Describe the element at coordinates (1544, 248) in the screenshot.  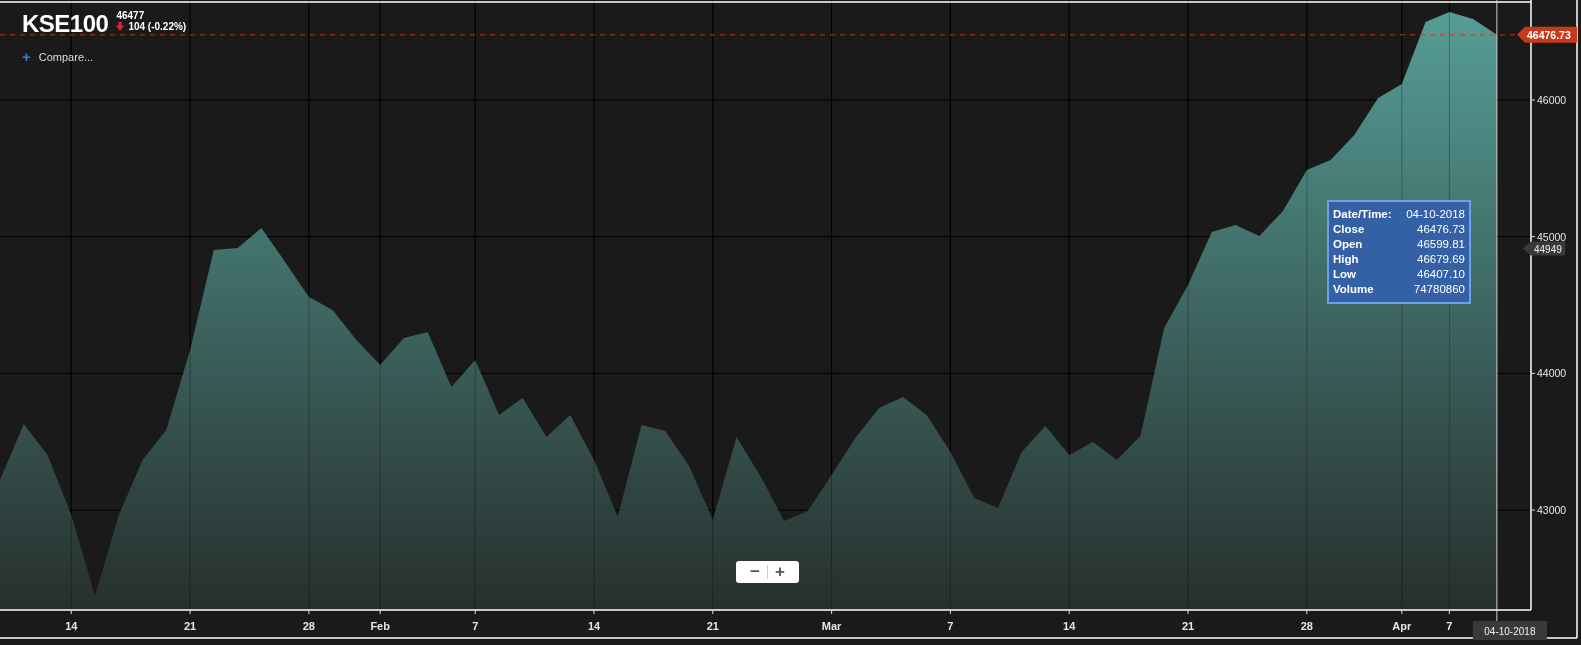
I see `crosshair-tag: 44949` at that location.